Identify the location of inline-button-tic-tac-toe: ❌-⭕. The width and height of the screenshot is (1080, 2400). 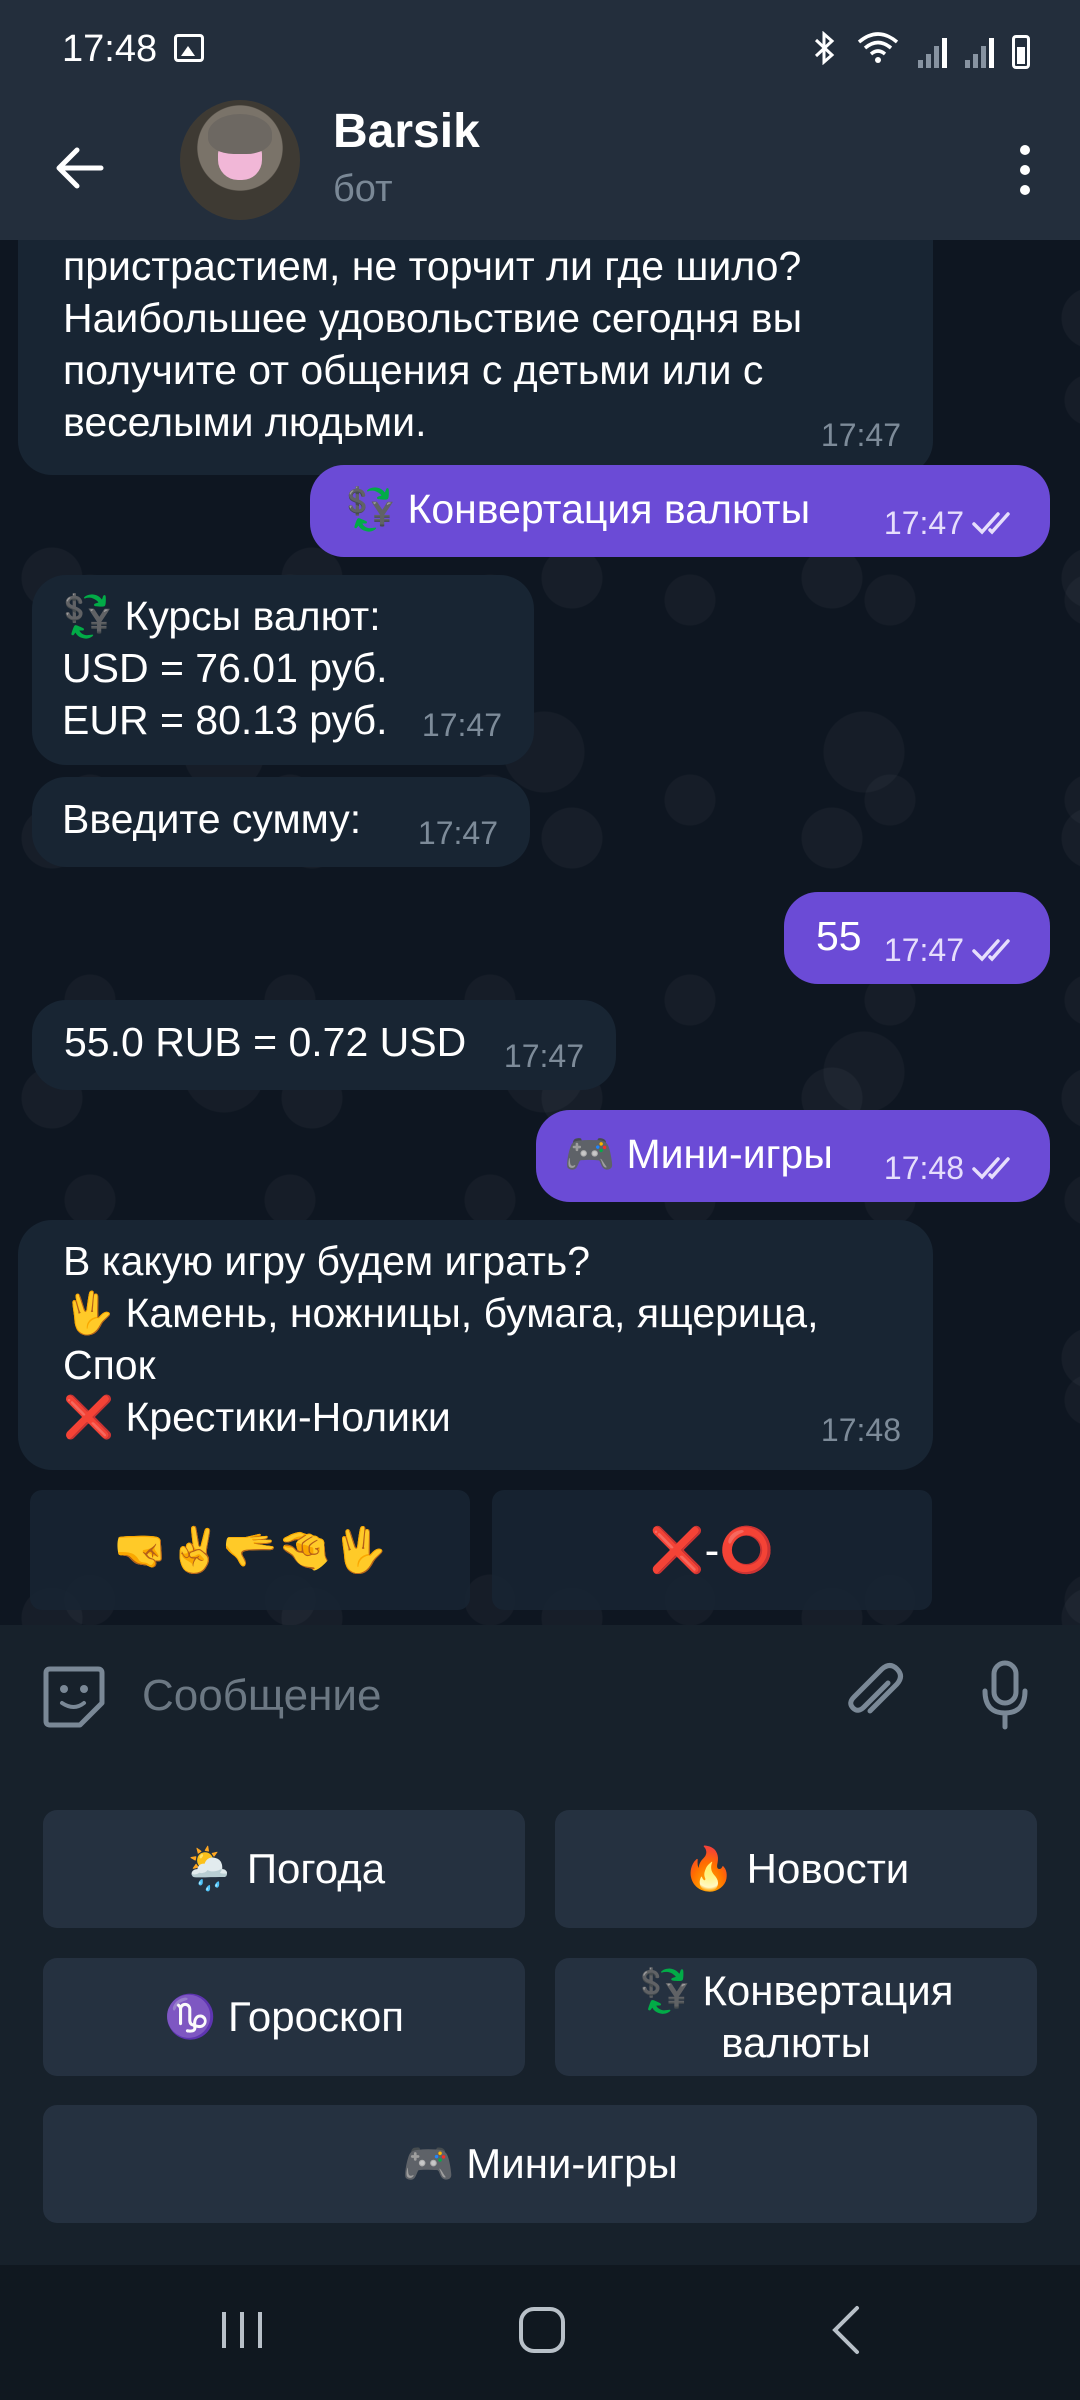
(712, 1550).